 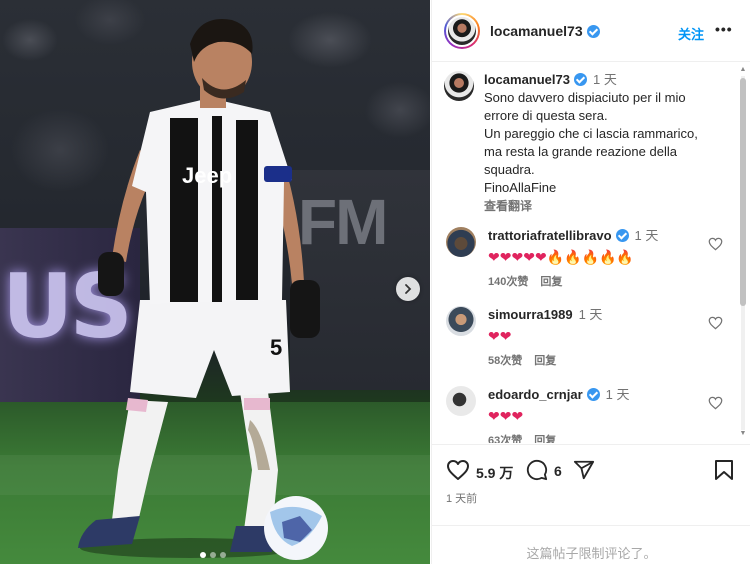 I want to click on author-avatar, so click(x=462, y=30).